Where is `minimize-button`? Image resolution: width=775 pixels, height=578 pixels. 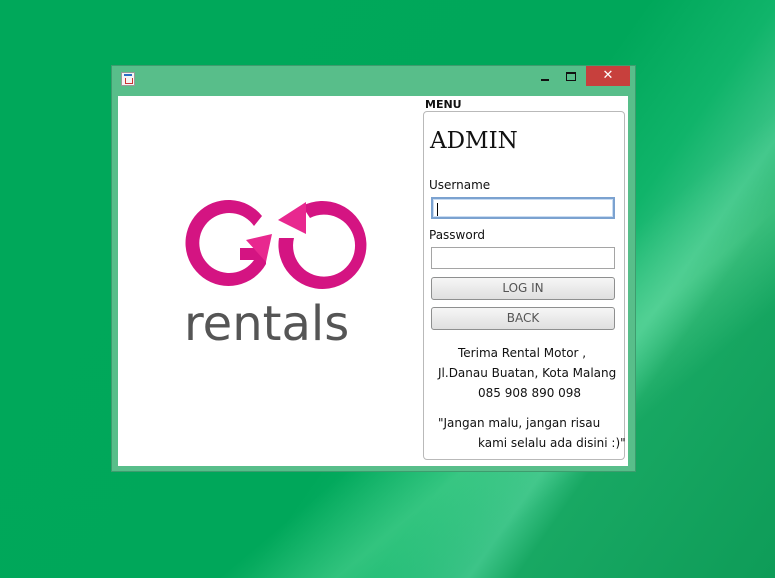
minimize-button is located at coordinates (545, 77).